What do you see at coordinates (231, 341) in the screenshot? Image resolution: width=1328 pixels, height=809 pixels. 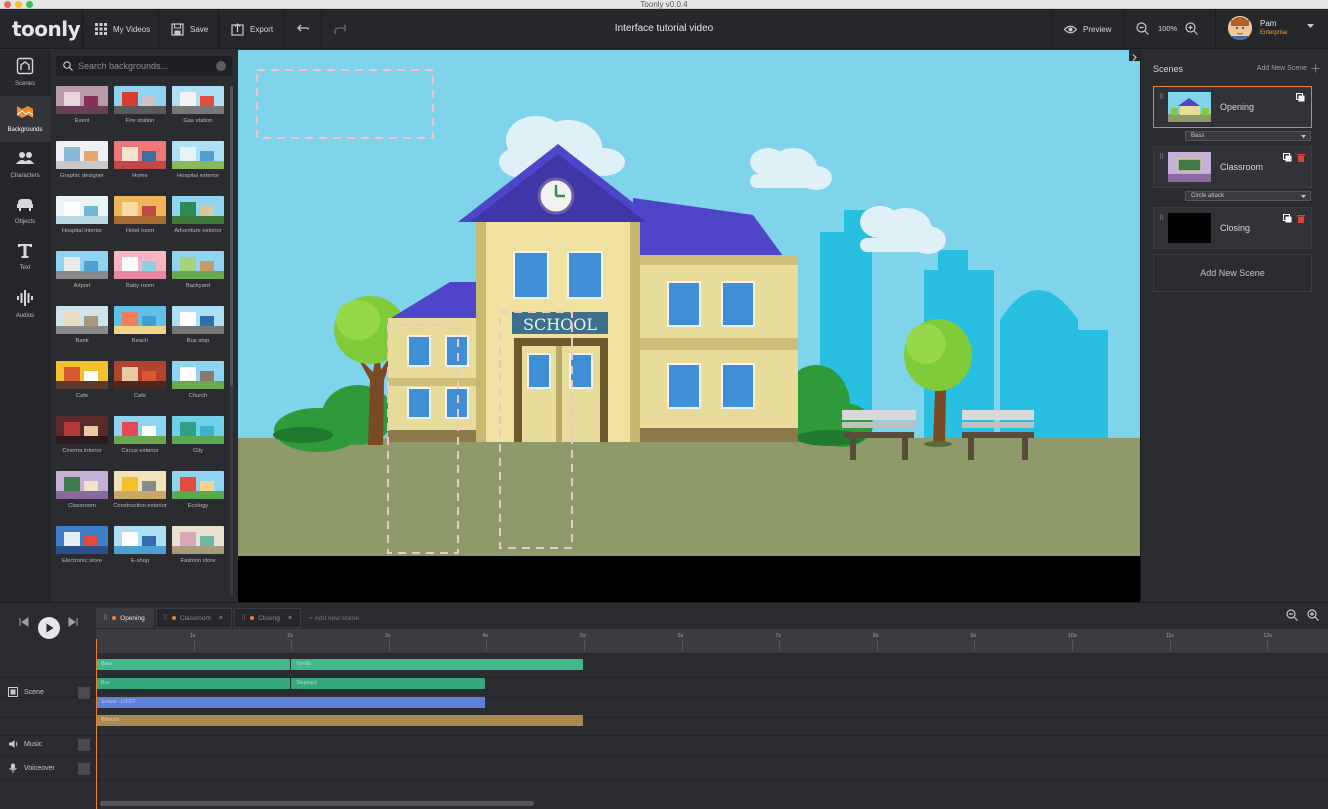 I see `panel-scrollbar` at bounding box center [231, 341].